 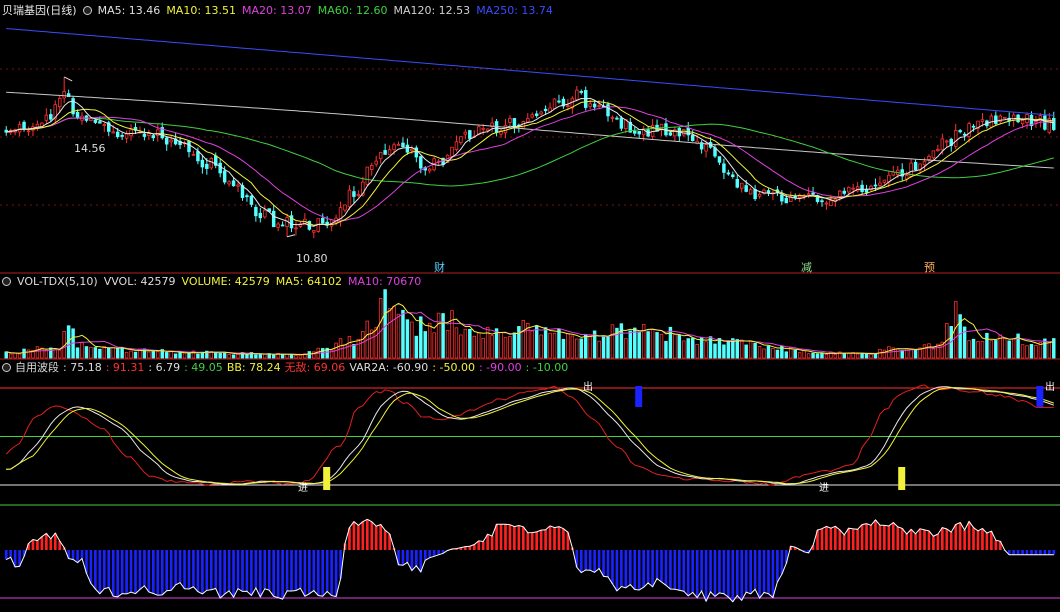 I want to click on in-signal-label-2: 进, so click(x=824, y=488).